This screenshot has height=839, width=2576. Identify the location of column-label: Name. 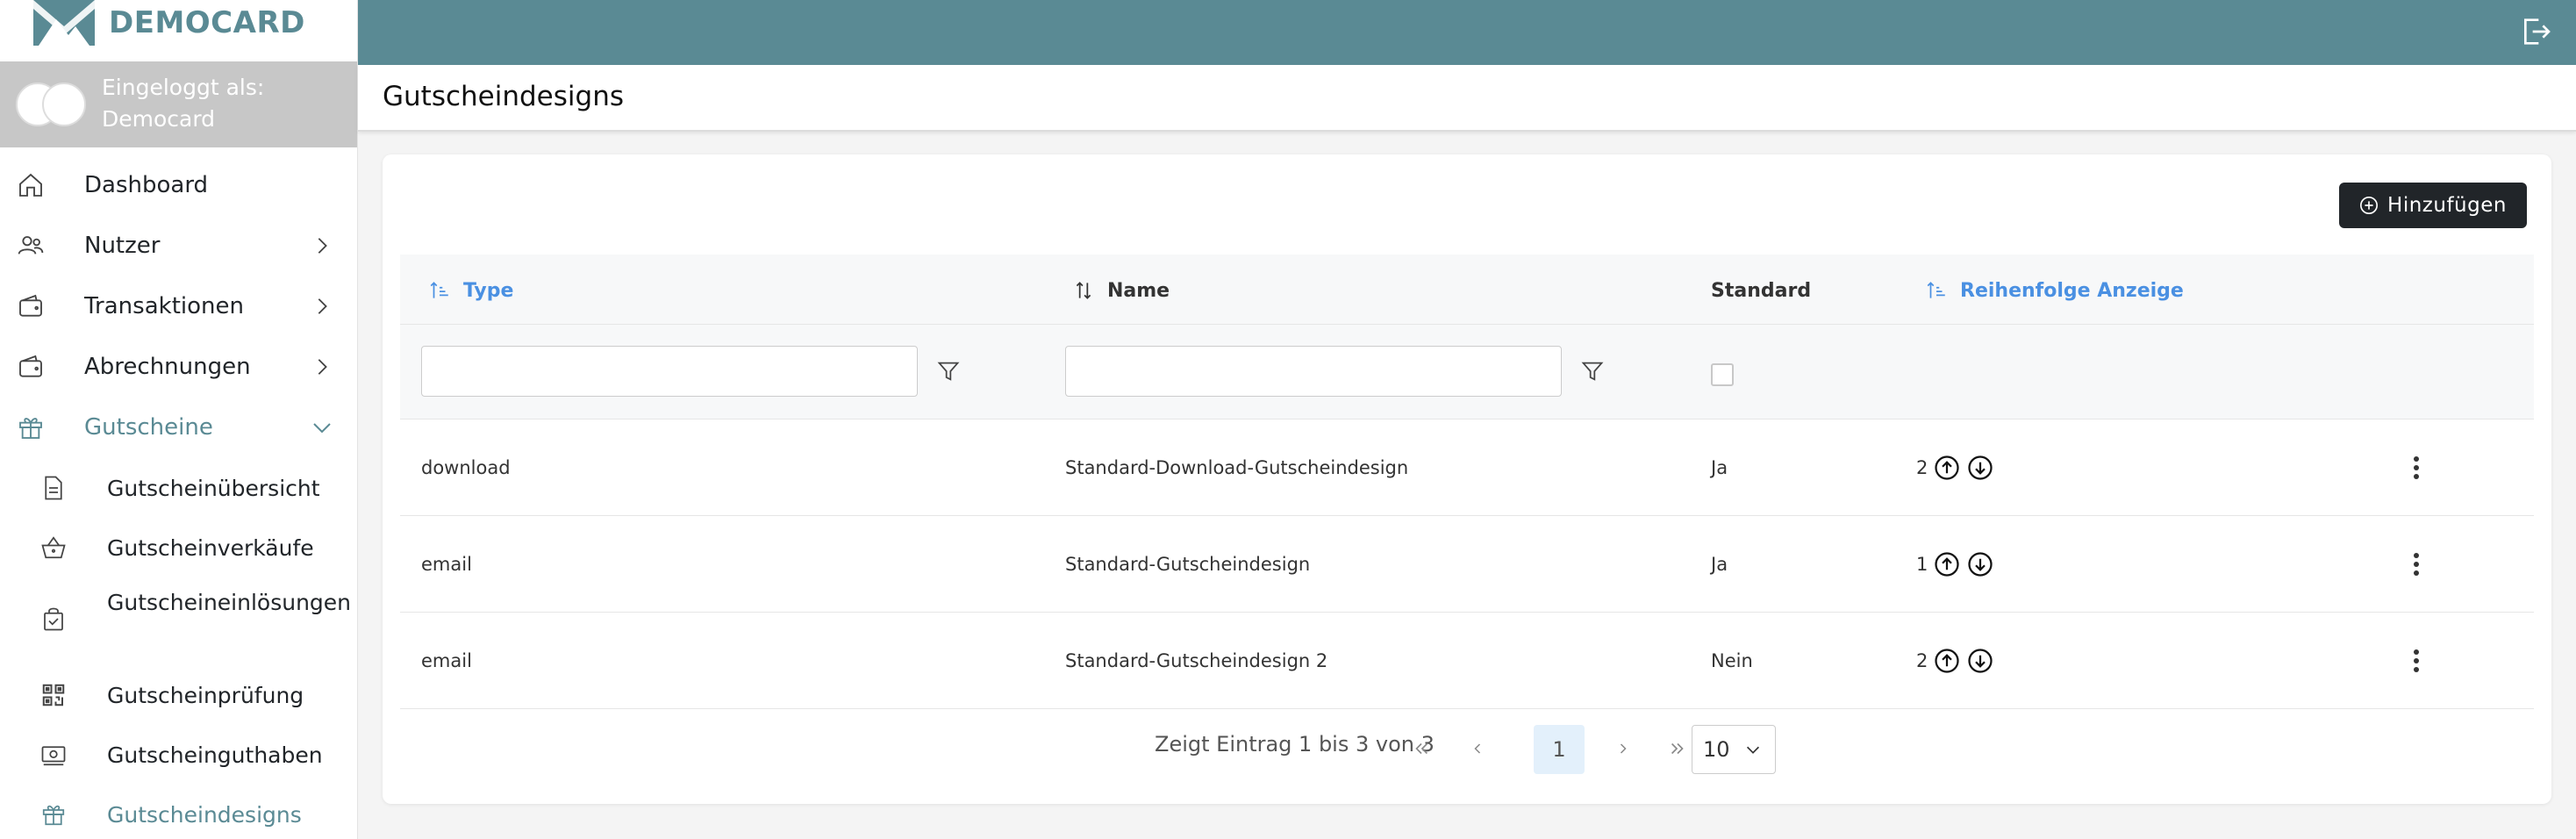
(1138, 290).